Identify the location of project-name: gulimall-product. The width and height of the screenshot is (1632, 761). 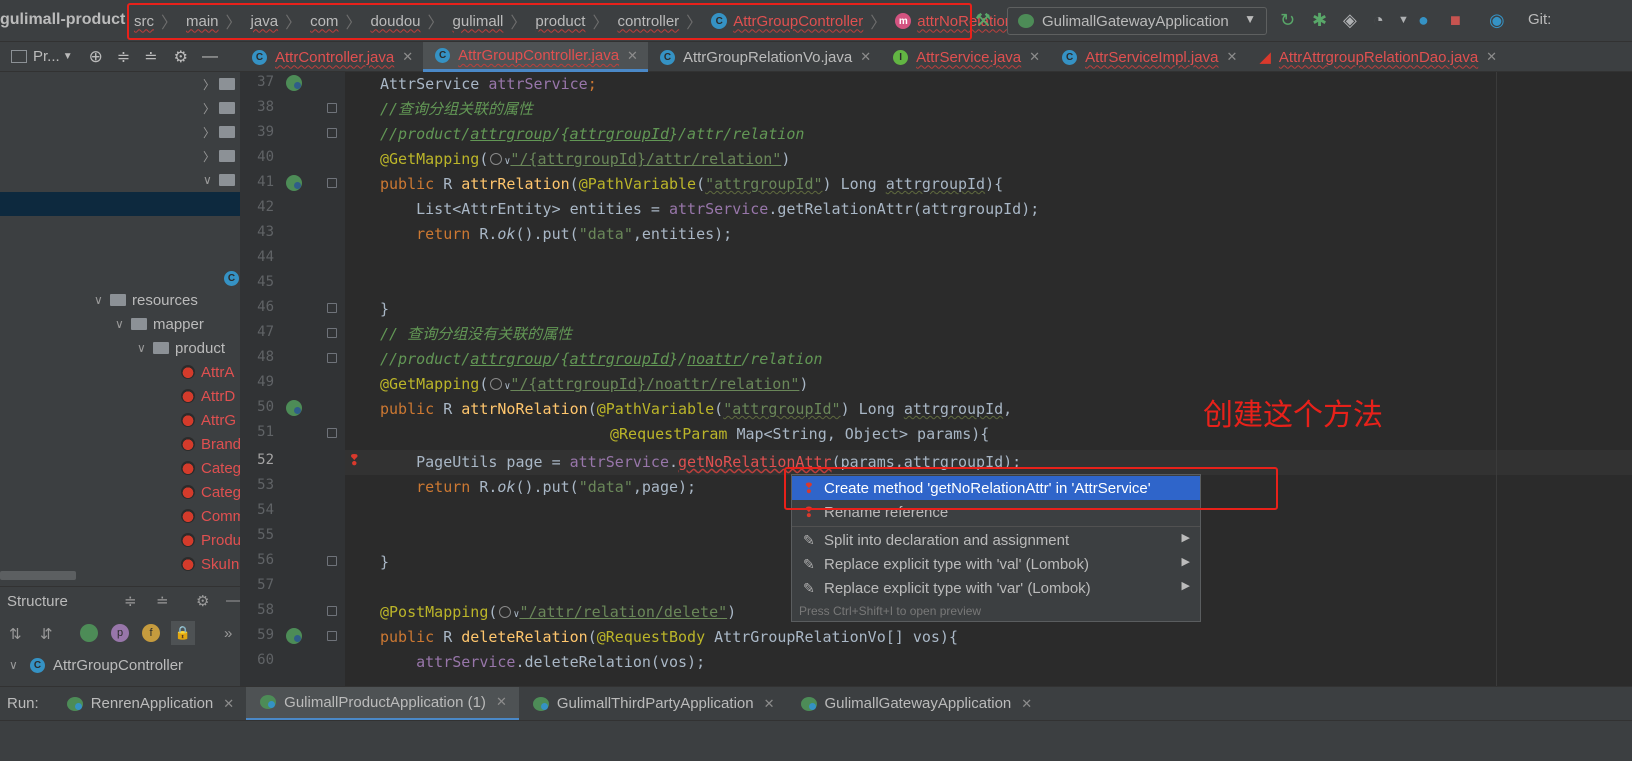
(62, 20).